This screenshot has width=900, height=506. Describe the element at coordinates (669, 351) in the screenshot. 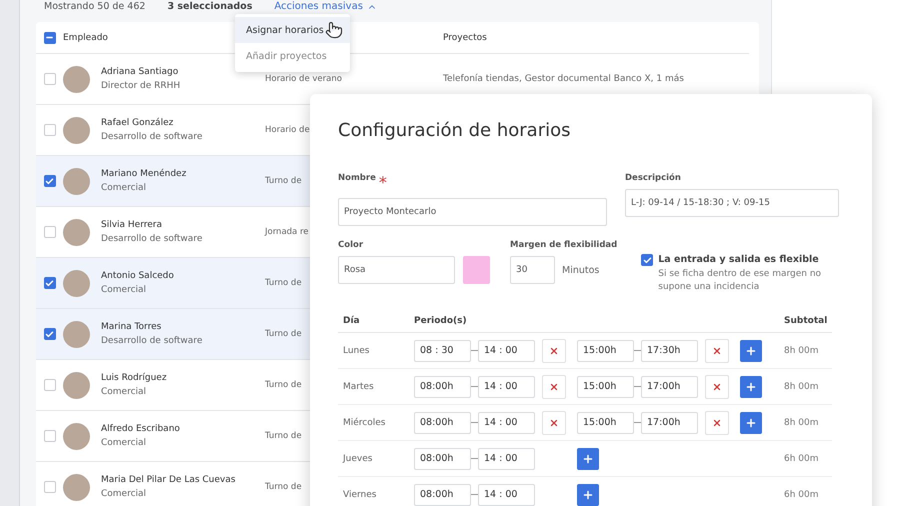

I see `end-time-input: 17:30h` at that location.